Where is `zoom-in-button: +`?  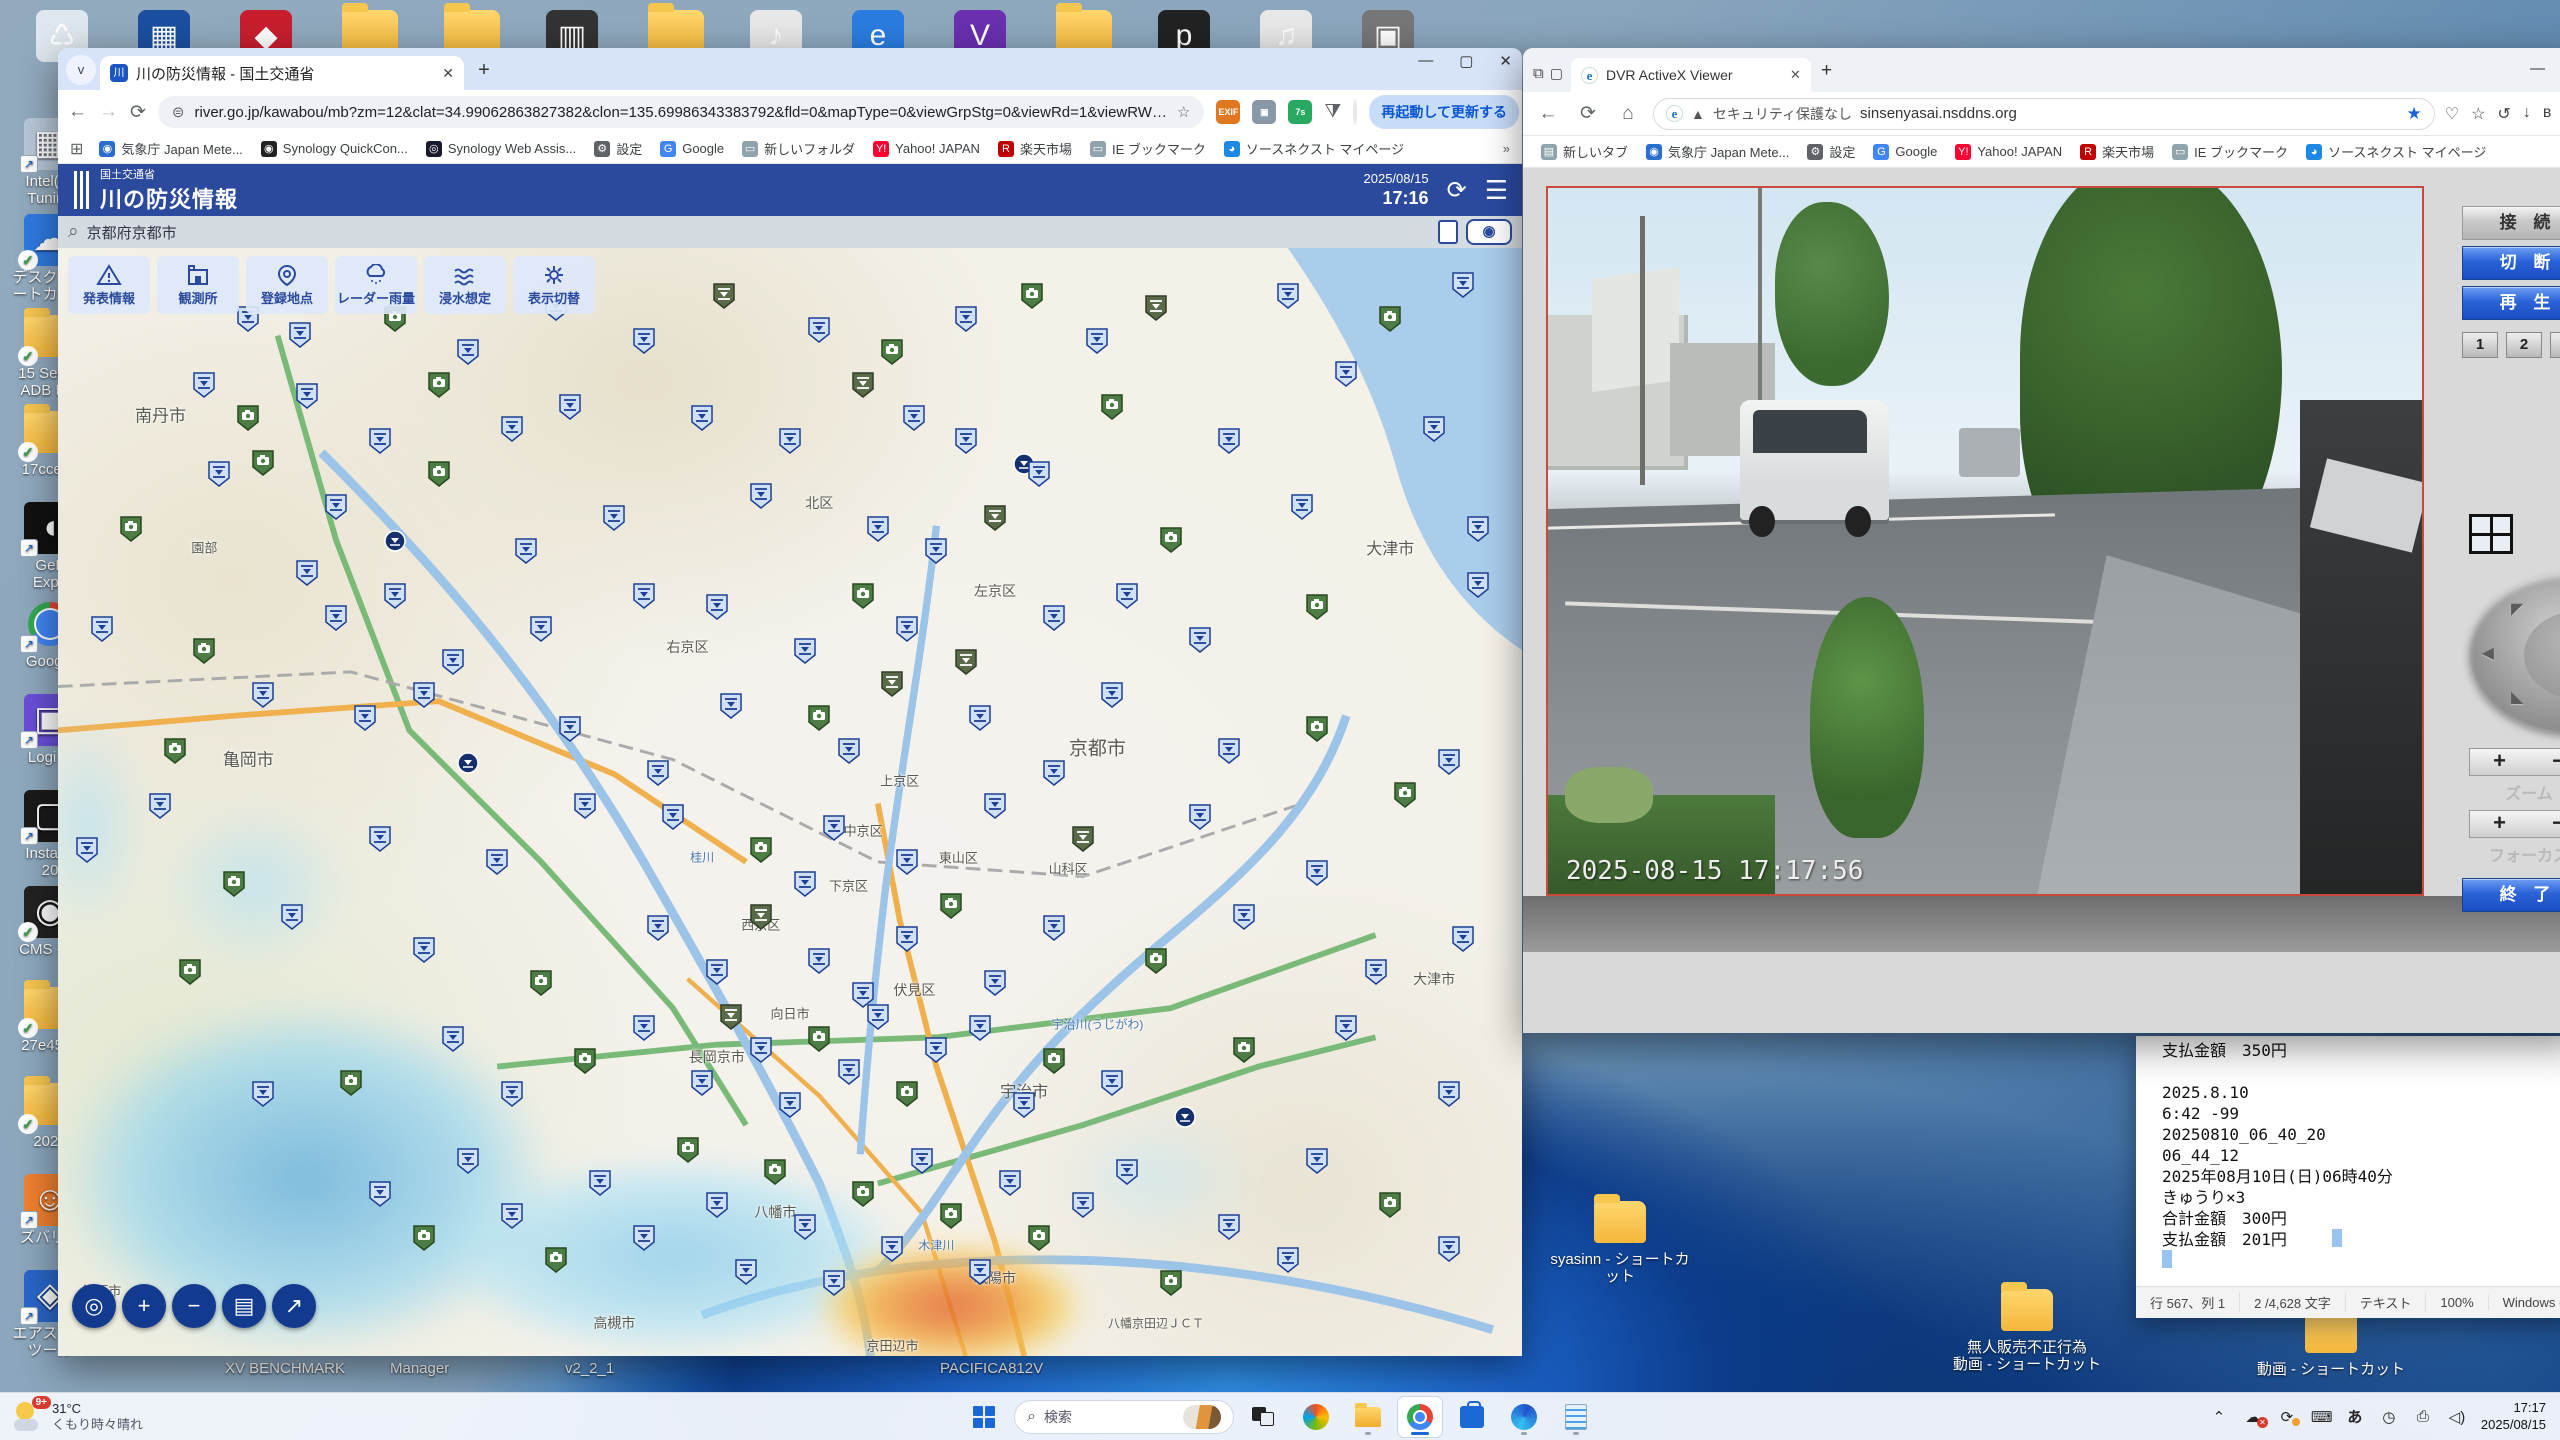
zoom-in-button: + is located at coordinates (144, 1306).